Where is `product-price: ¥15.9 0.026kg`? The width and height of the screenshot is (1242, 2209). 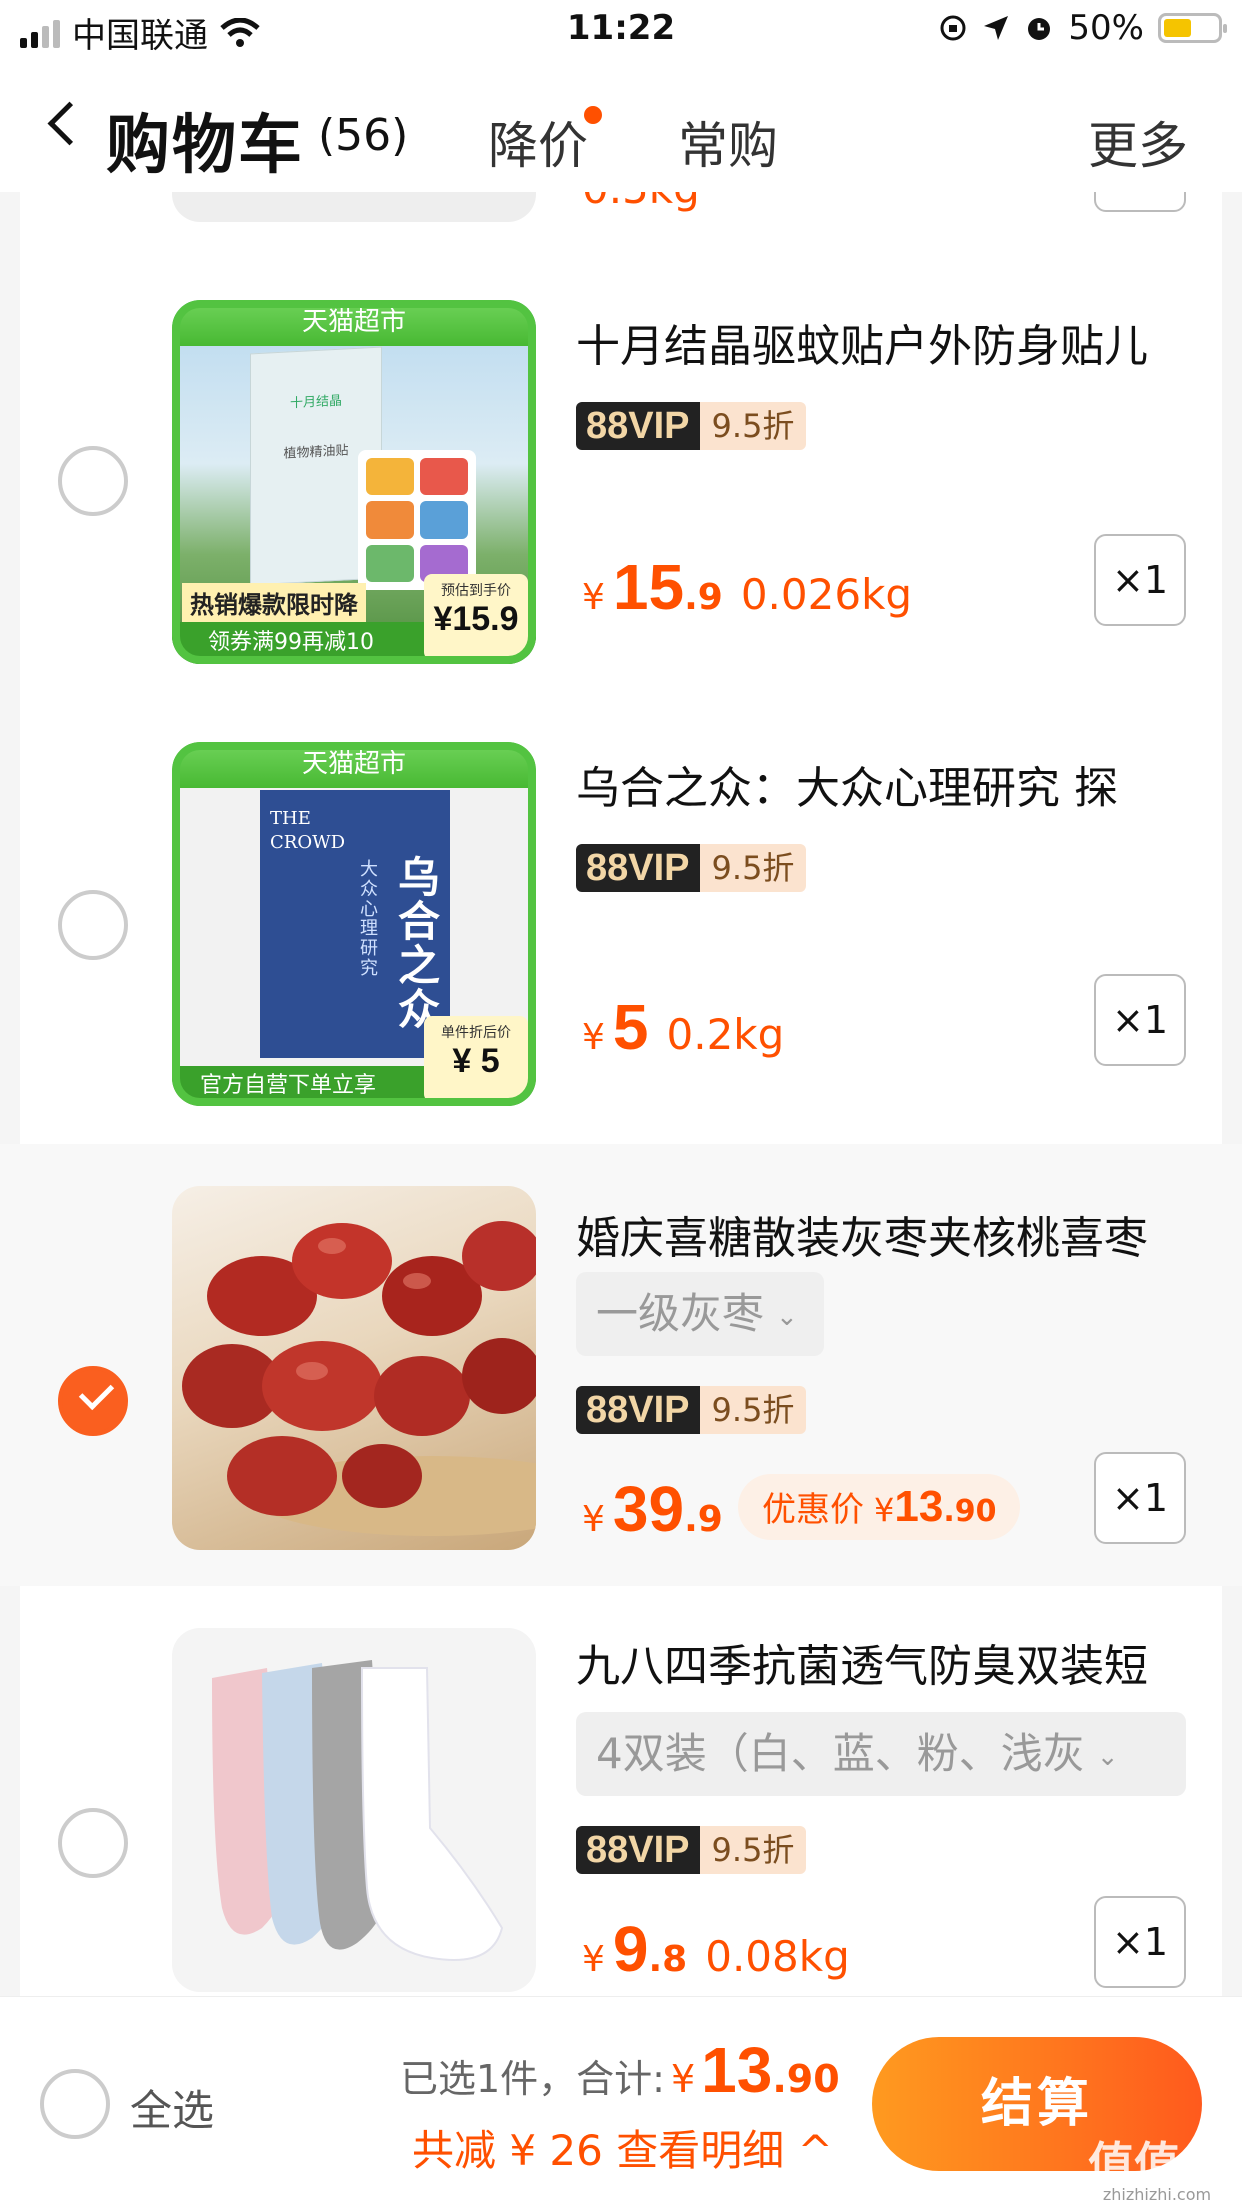 product-price: ¥15.9 0.026kg is located at coordinates (747, 587).